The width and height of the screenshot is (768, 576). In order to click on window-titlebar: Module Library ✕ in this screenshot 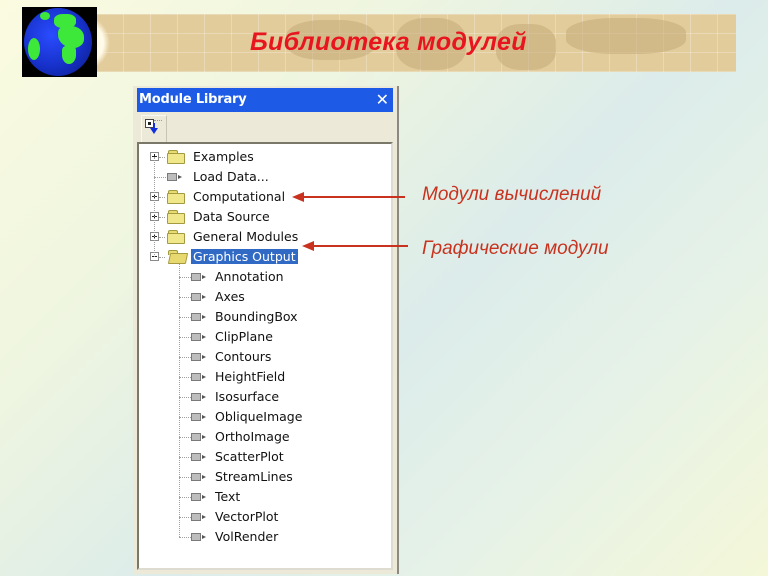, I will do `click(265, 100)`.